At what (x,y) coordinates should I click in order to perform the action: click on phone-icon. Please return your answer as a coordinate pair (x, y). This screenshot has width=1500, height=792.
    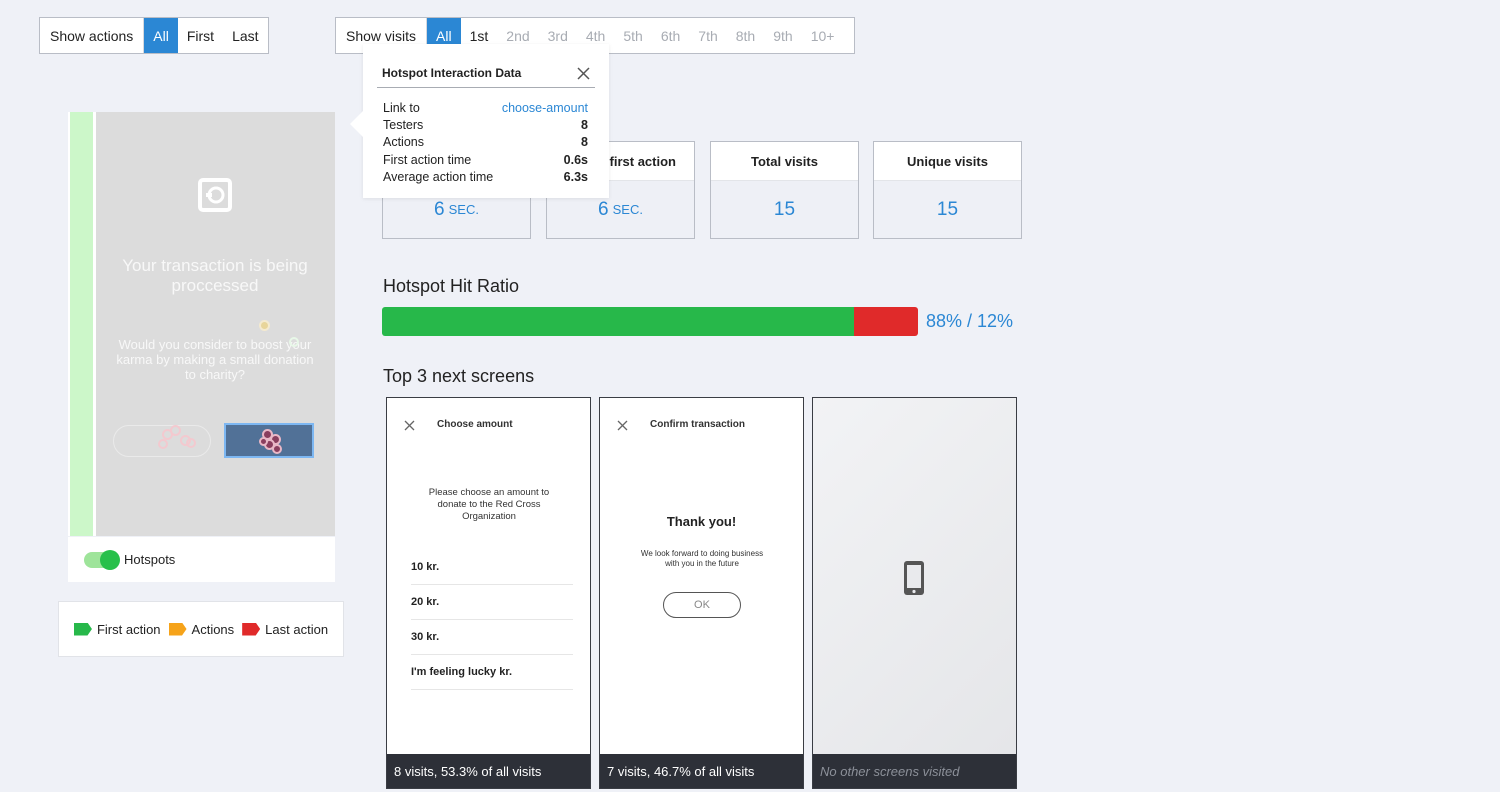
    Looking at the image, I should click on (914, 578).